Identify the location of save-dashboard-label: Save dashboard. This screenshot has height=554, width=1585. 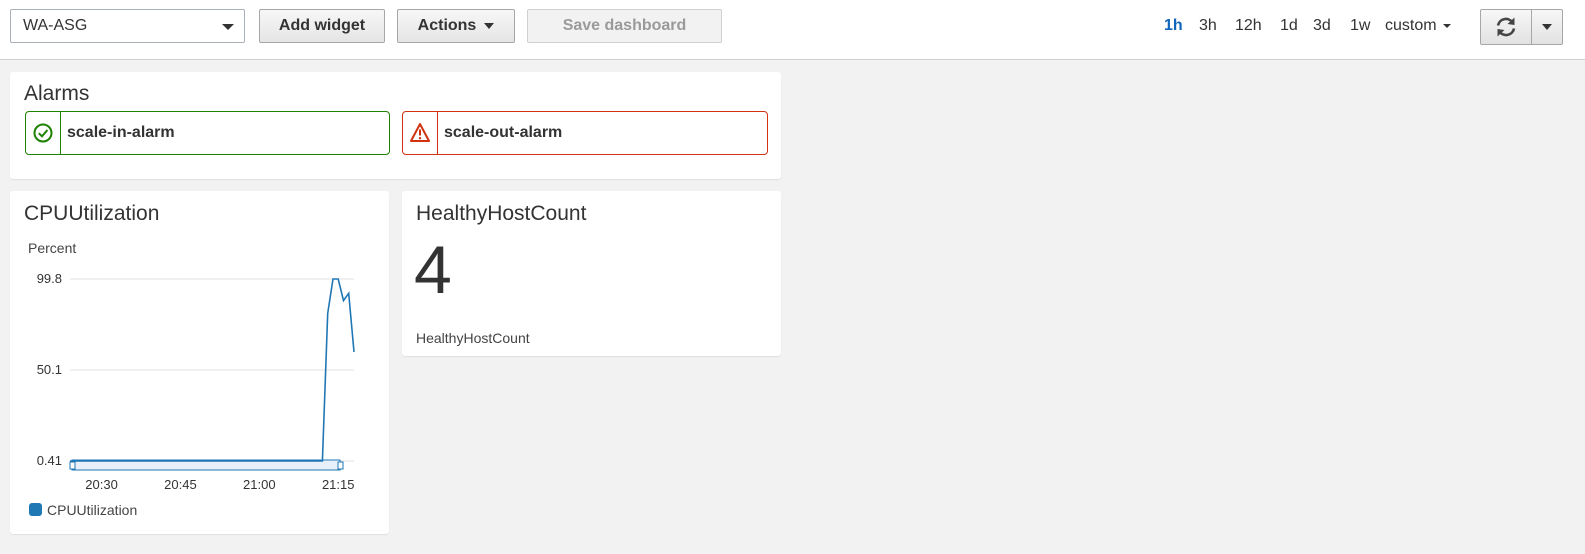
(624, 25).